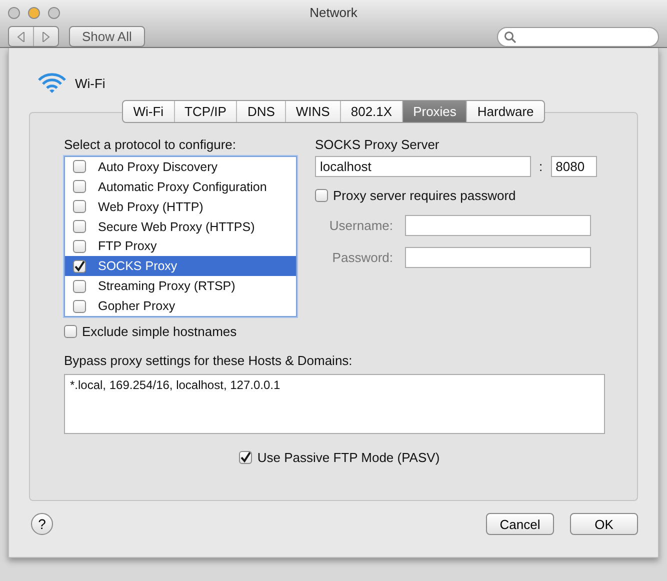 Image resolution: width=667 pixels, height=581 pixels. What do you see at coordinates (158, 167) in the screenshot?
I see `protocol-name: Auto Proxy Discovery` at bounding box center [158, 167].